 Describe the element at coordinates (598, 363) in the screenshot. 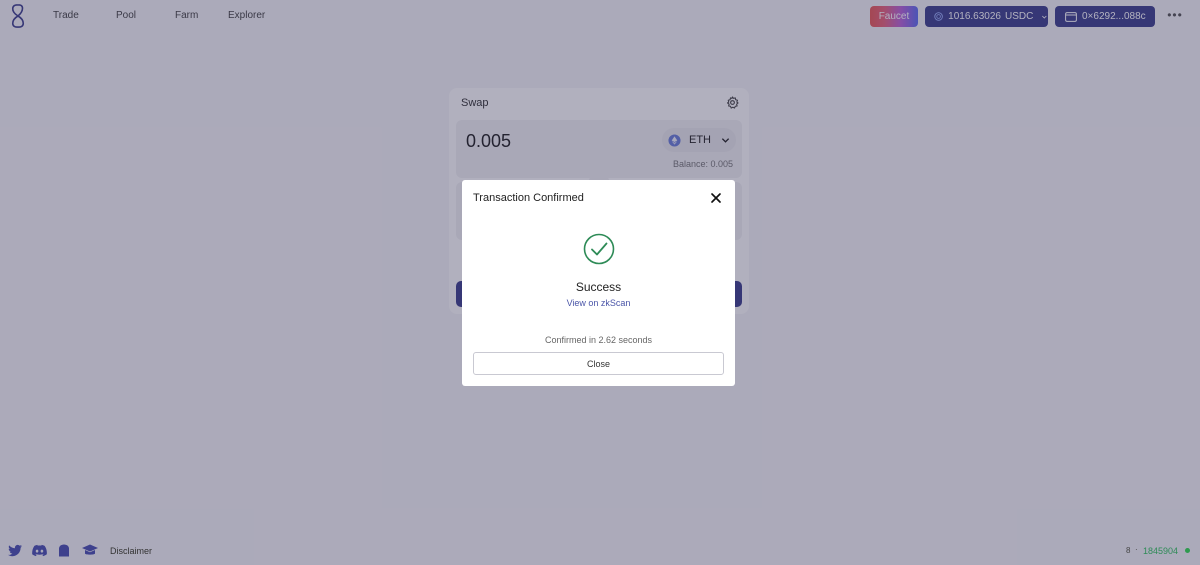

I see `close-button: Close` at that location.